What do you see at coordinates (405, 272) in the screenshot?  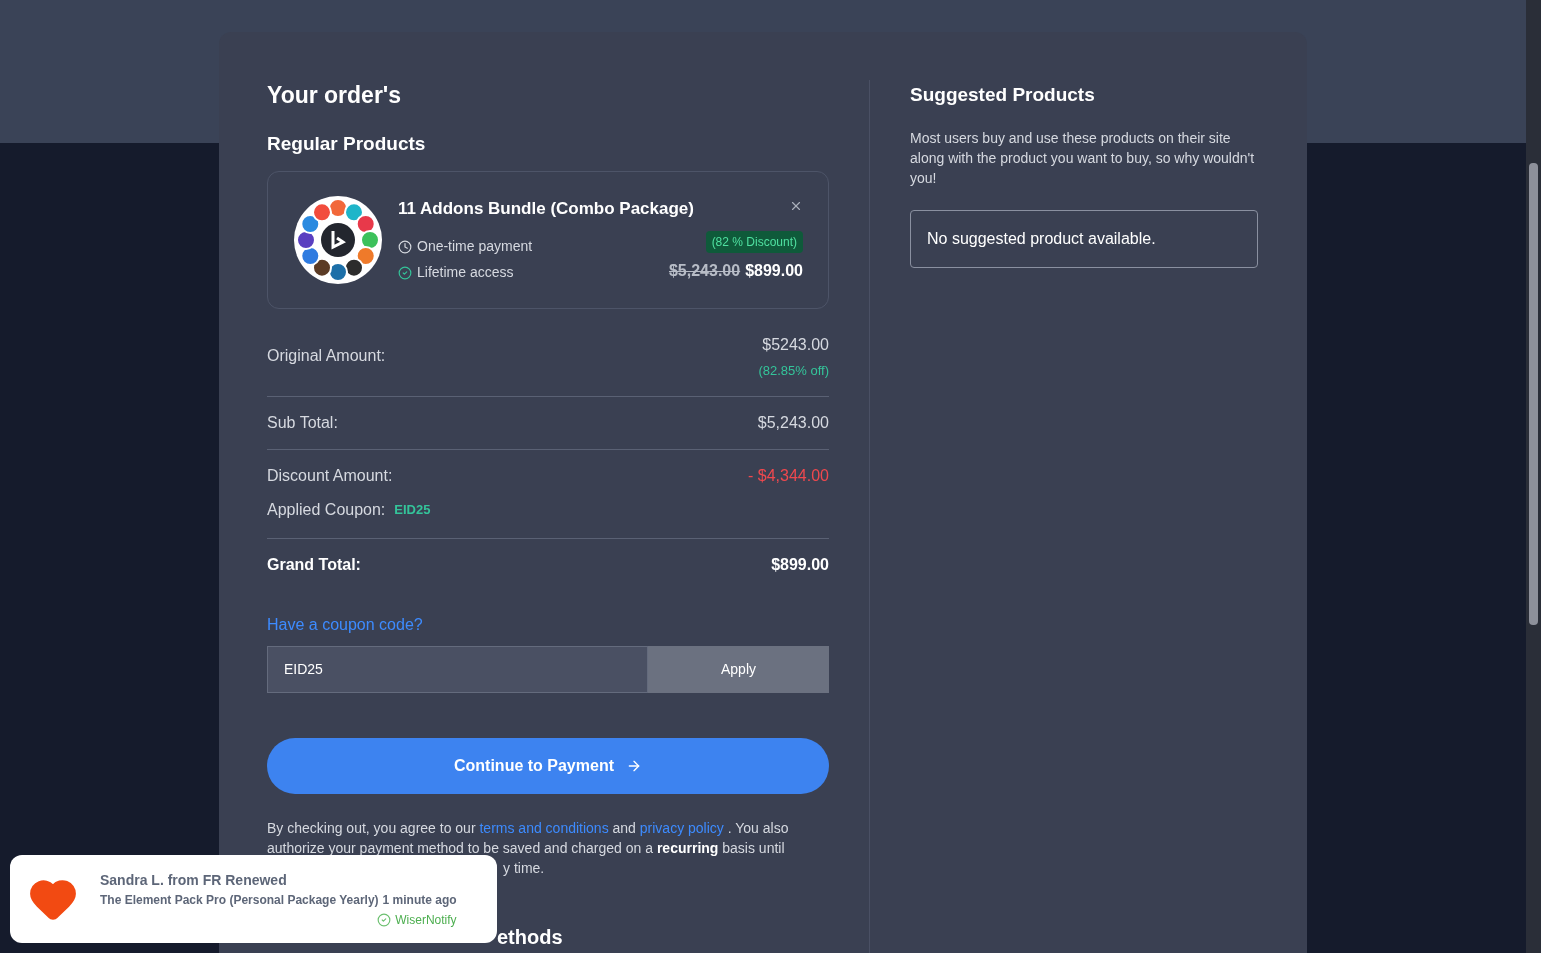 I see `check-circle-icon` at bounding box center [405, 272].